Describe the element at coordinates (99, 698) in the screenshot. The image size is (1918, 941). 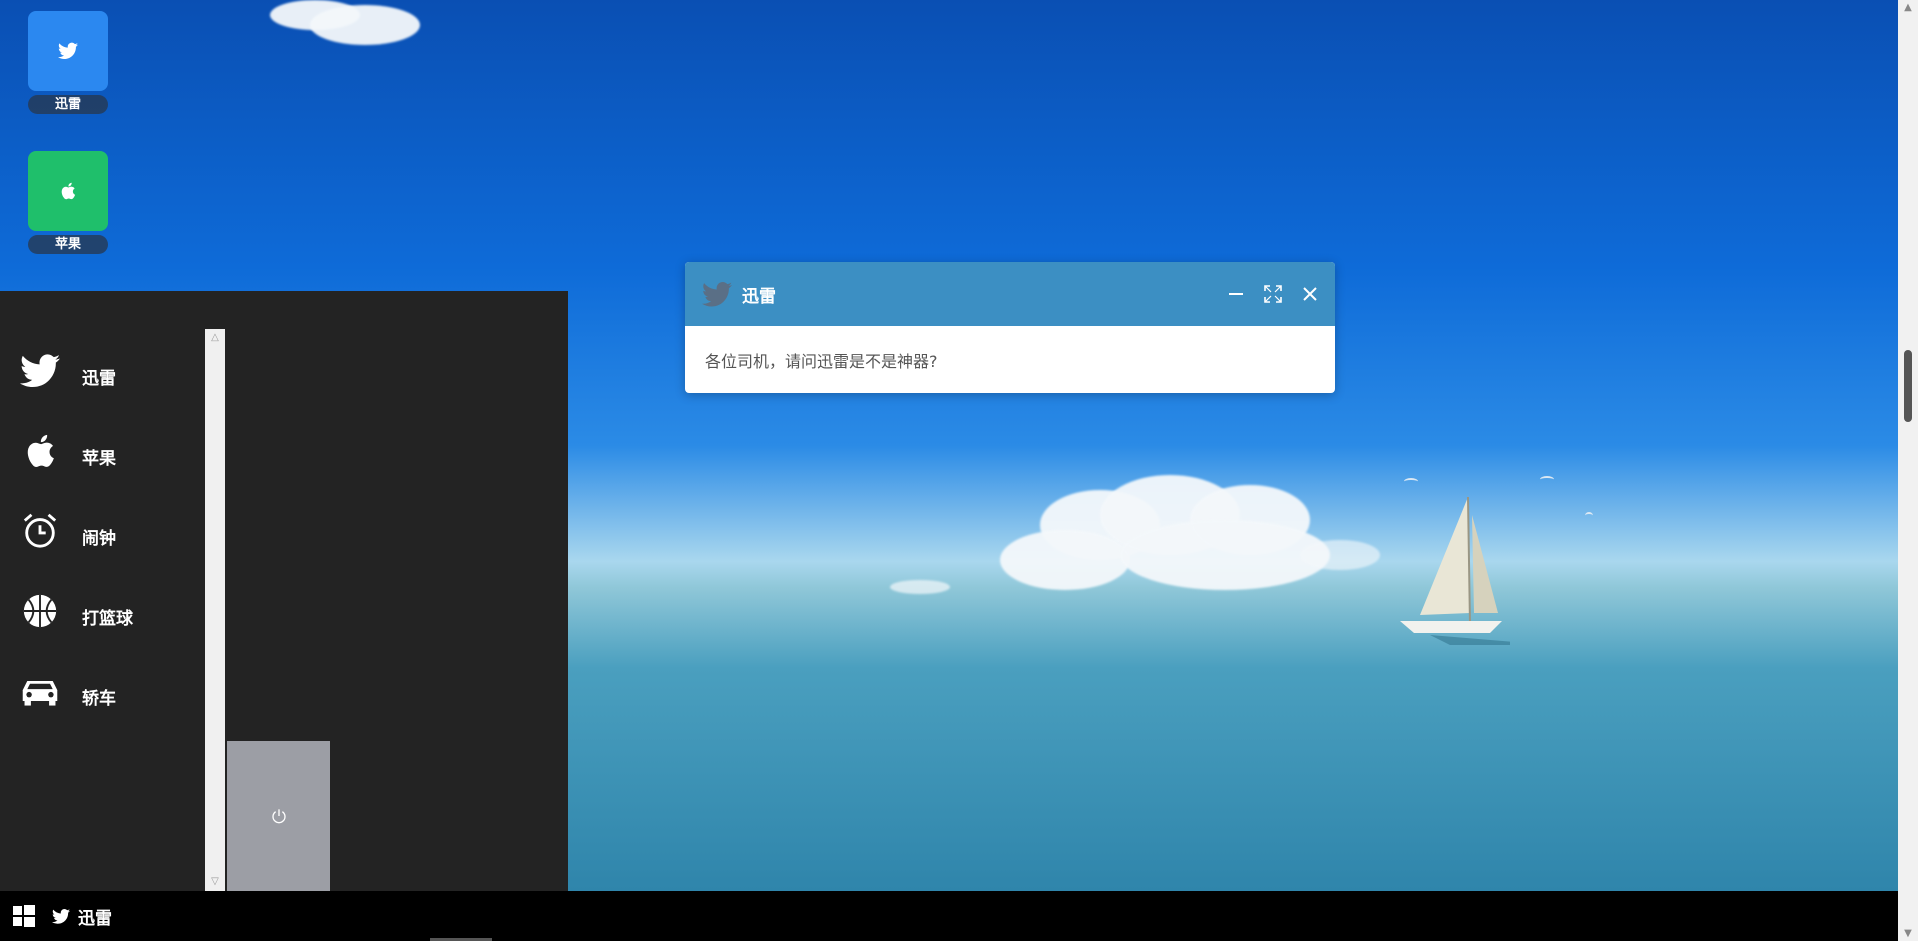
I see `start-menu-item-label: 轿车` at that location.